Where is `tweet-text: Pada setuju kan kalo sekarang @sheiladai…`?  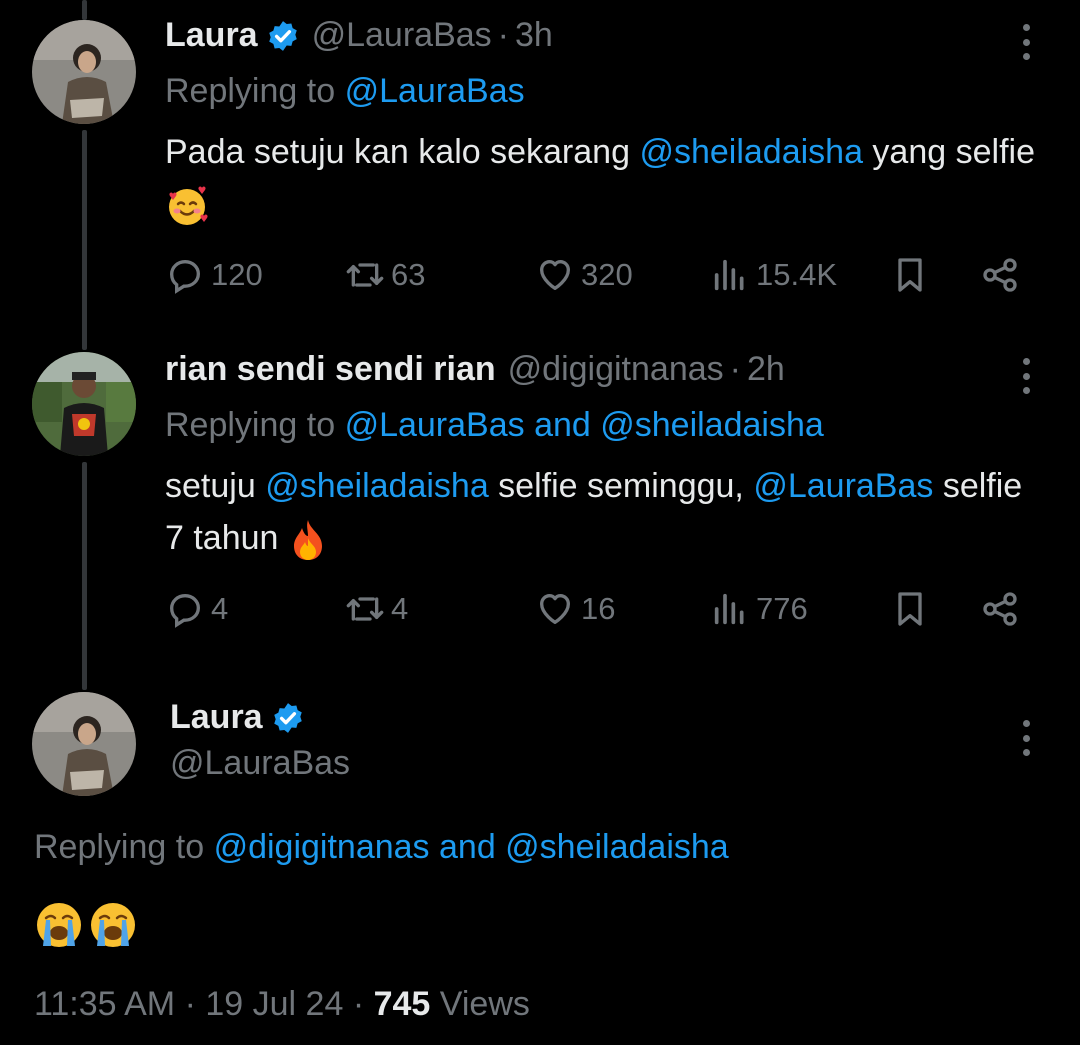 tweet-text: Pada setuju kan kalo sekarang @sheiladai… is located at coordinates (605, 178).